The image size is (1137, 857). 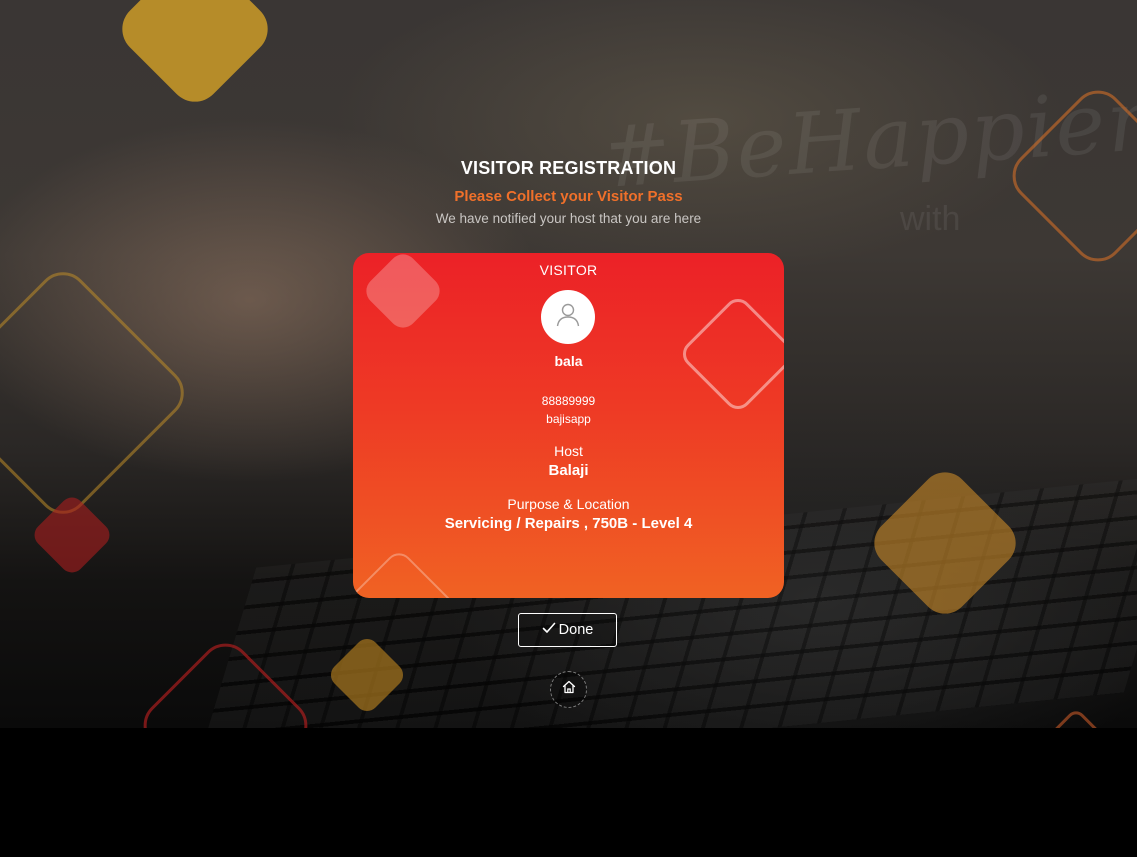 I want to click on done-button: Done, so click(x=567, y=630).